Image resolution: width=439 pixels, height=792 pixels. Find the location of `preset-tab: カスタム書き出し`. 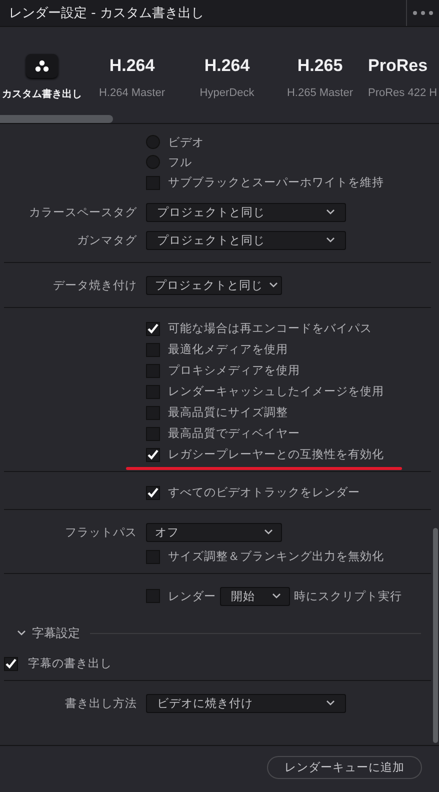

preset-tab: カスタム書き出し is located at coordinates (42, 94).